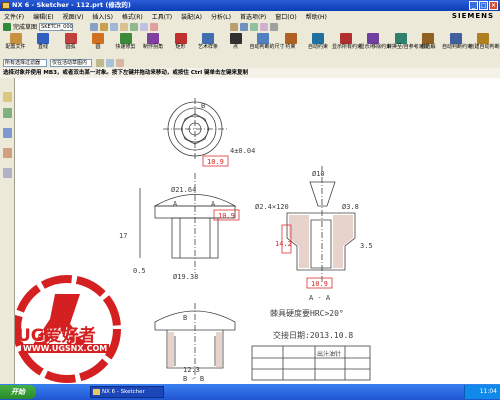  I want to click on sketch-tool-7: 艺术样条, so click(208, 42).